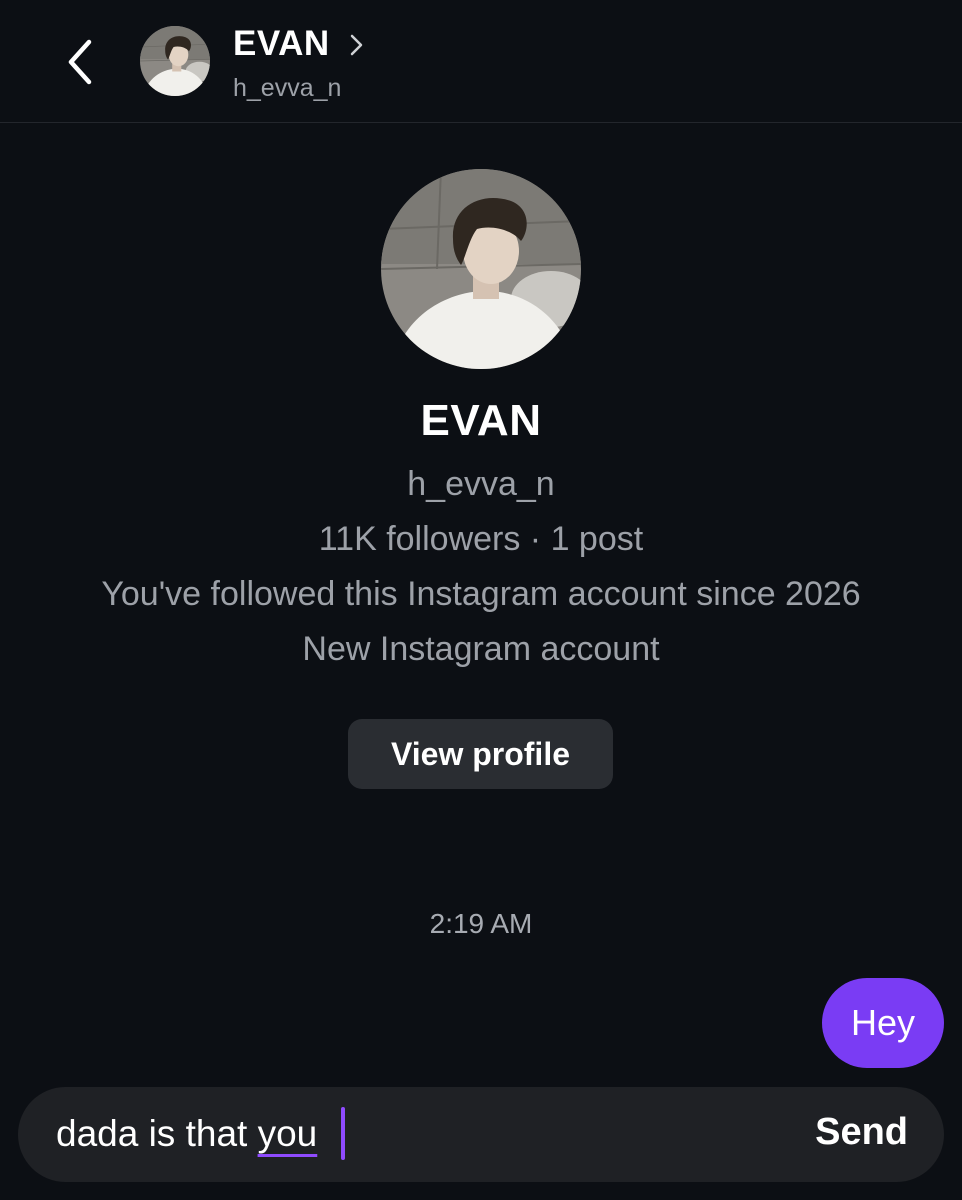 The width and height of the screenshot is (962, 1200). I want to click on account-note: New Instagram account, so click(481, 649).